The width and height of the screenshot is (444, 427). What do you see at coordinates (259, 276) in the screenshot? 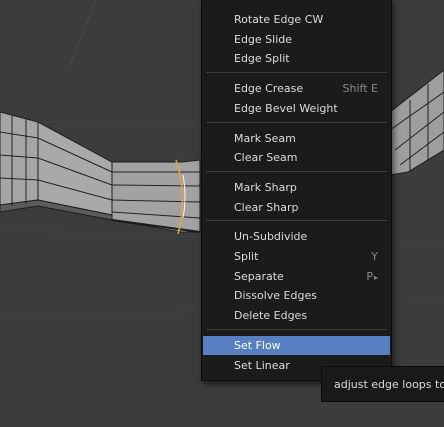
I see `menu-item-label: Separate` at bounding box center [259, 276].